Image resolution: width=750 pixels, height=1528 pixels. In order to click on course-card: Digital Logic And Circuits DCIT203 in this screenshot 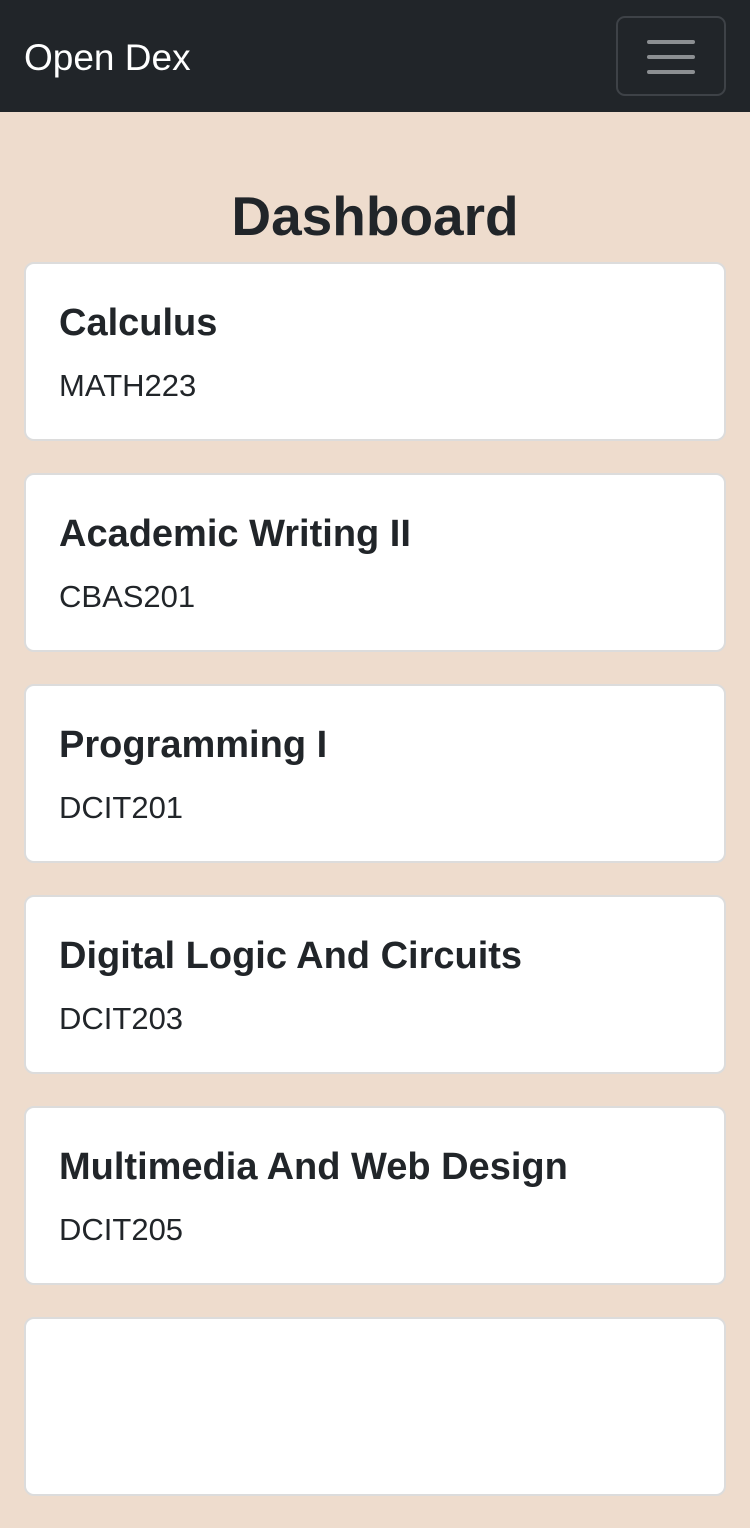, I will do `click(375, 984)`.